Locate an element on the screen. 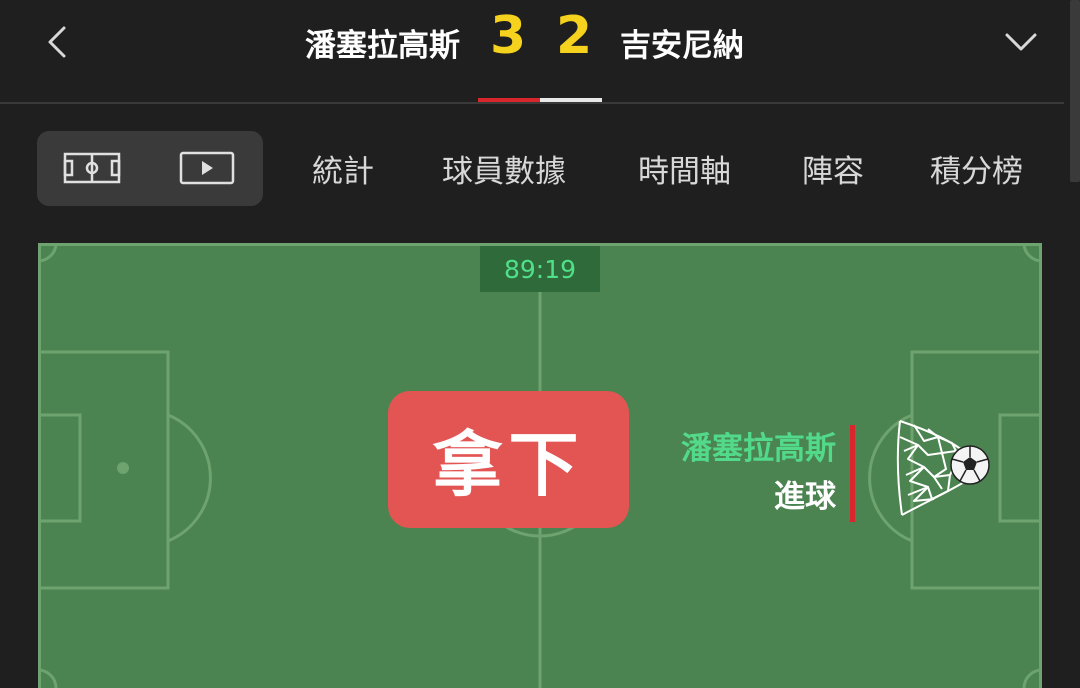 This screenshot has height=688, width=1080. pitch-icon is located at coordinates (92, 168).